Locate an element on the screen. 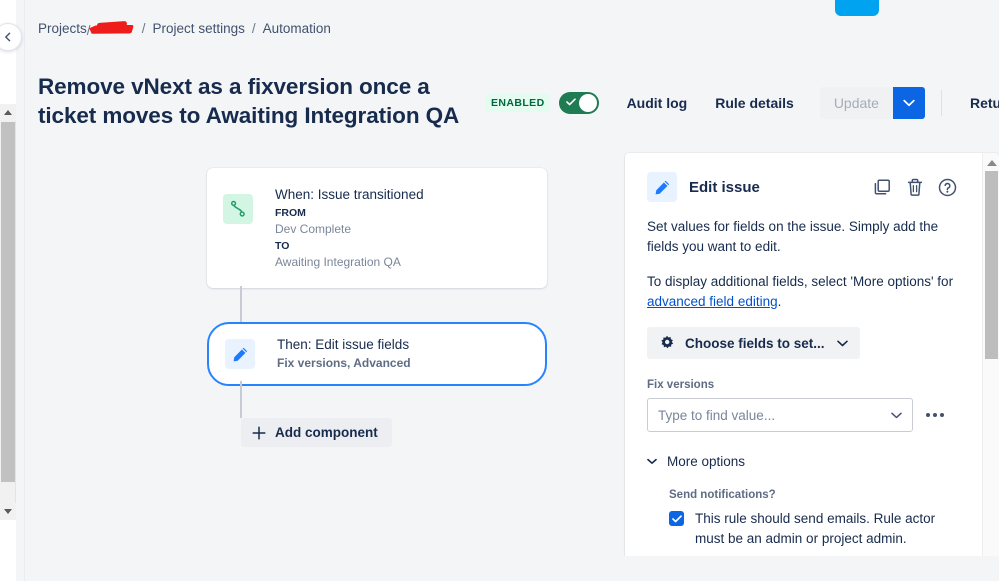 This screenshot has height=581, width=999. trigger-from-label: FROM is located at coordinates (290, 213).